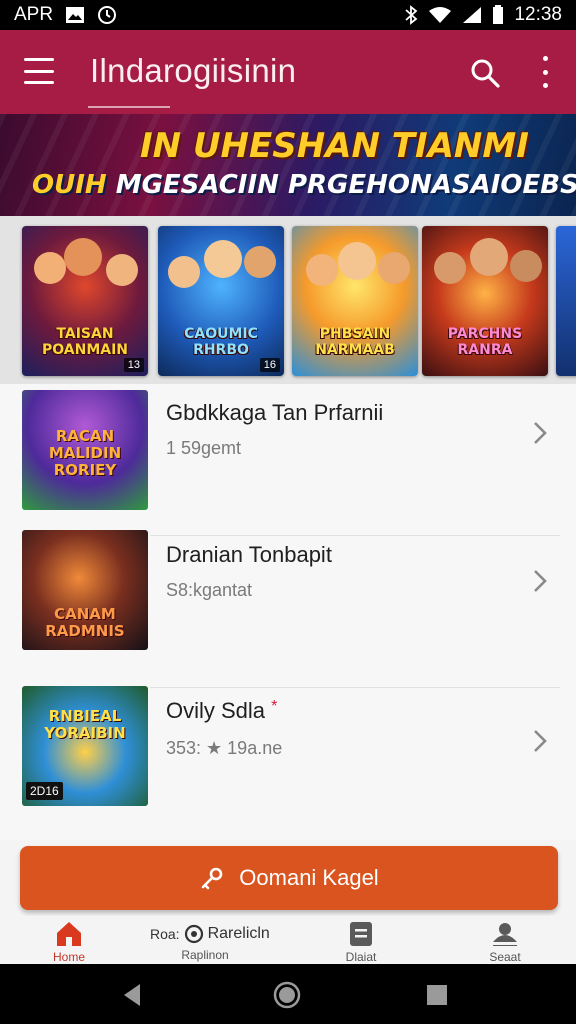  I want to click on thumbnail-badge: 2D16, so click(44, 791).